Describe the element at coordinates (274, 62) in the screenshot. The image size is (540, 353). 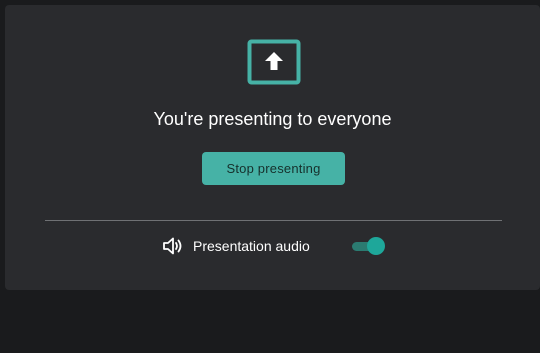
I see `present-to-all-icon` at that location.